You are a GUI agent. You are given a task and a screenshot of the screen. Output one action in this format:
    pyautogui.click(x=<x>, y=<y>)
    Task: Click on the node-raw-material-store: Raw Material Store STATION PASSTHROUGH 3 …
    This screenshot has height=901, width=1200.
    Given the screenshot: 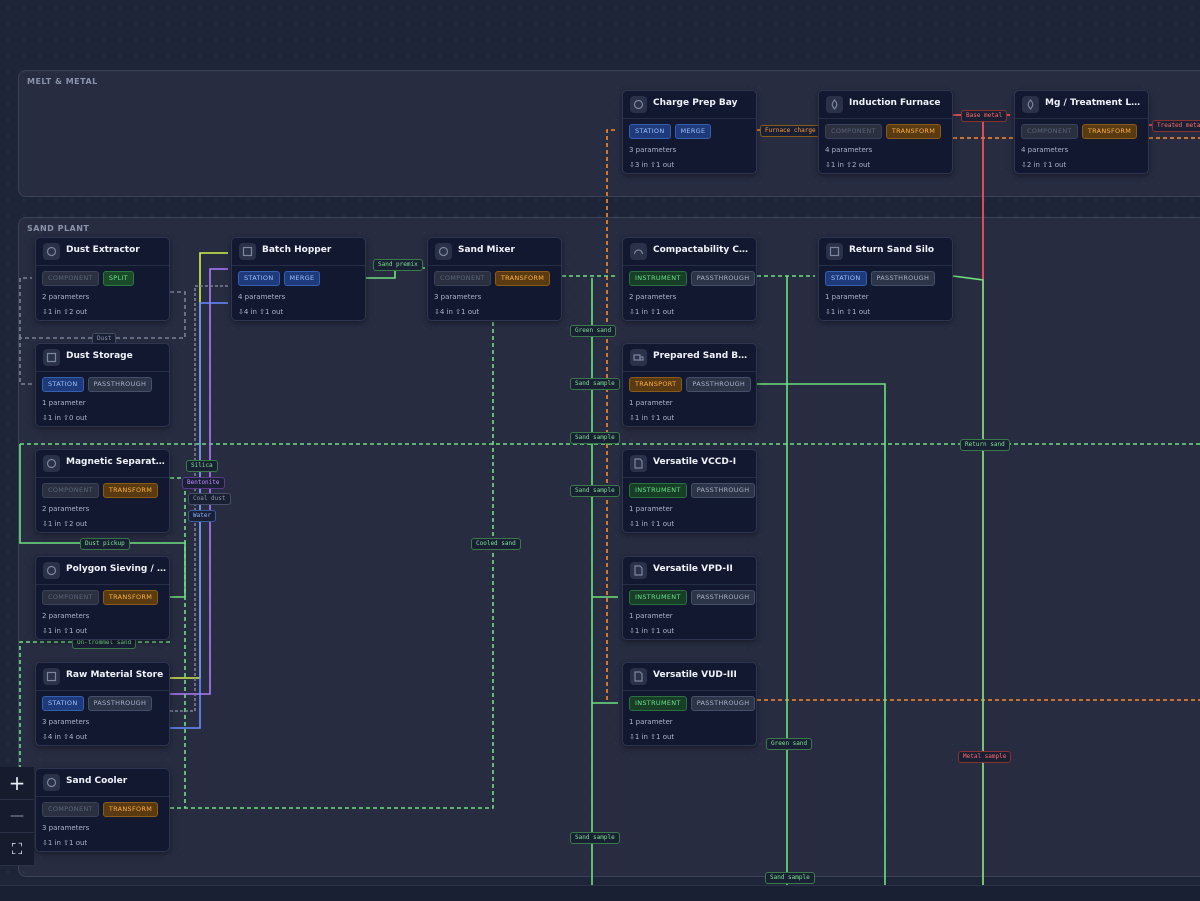 What is the action you would take?
    pyautogui.click(x=102, y=704)
    